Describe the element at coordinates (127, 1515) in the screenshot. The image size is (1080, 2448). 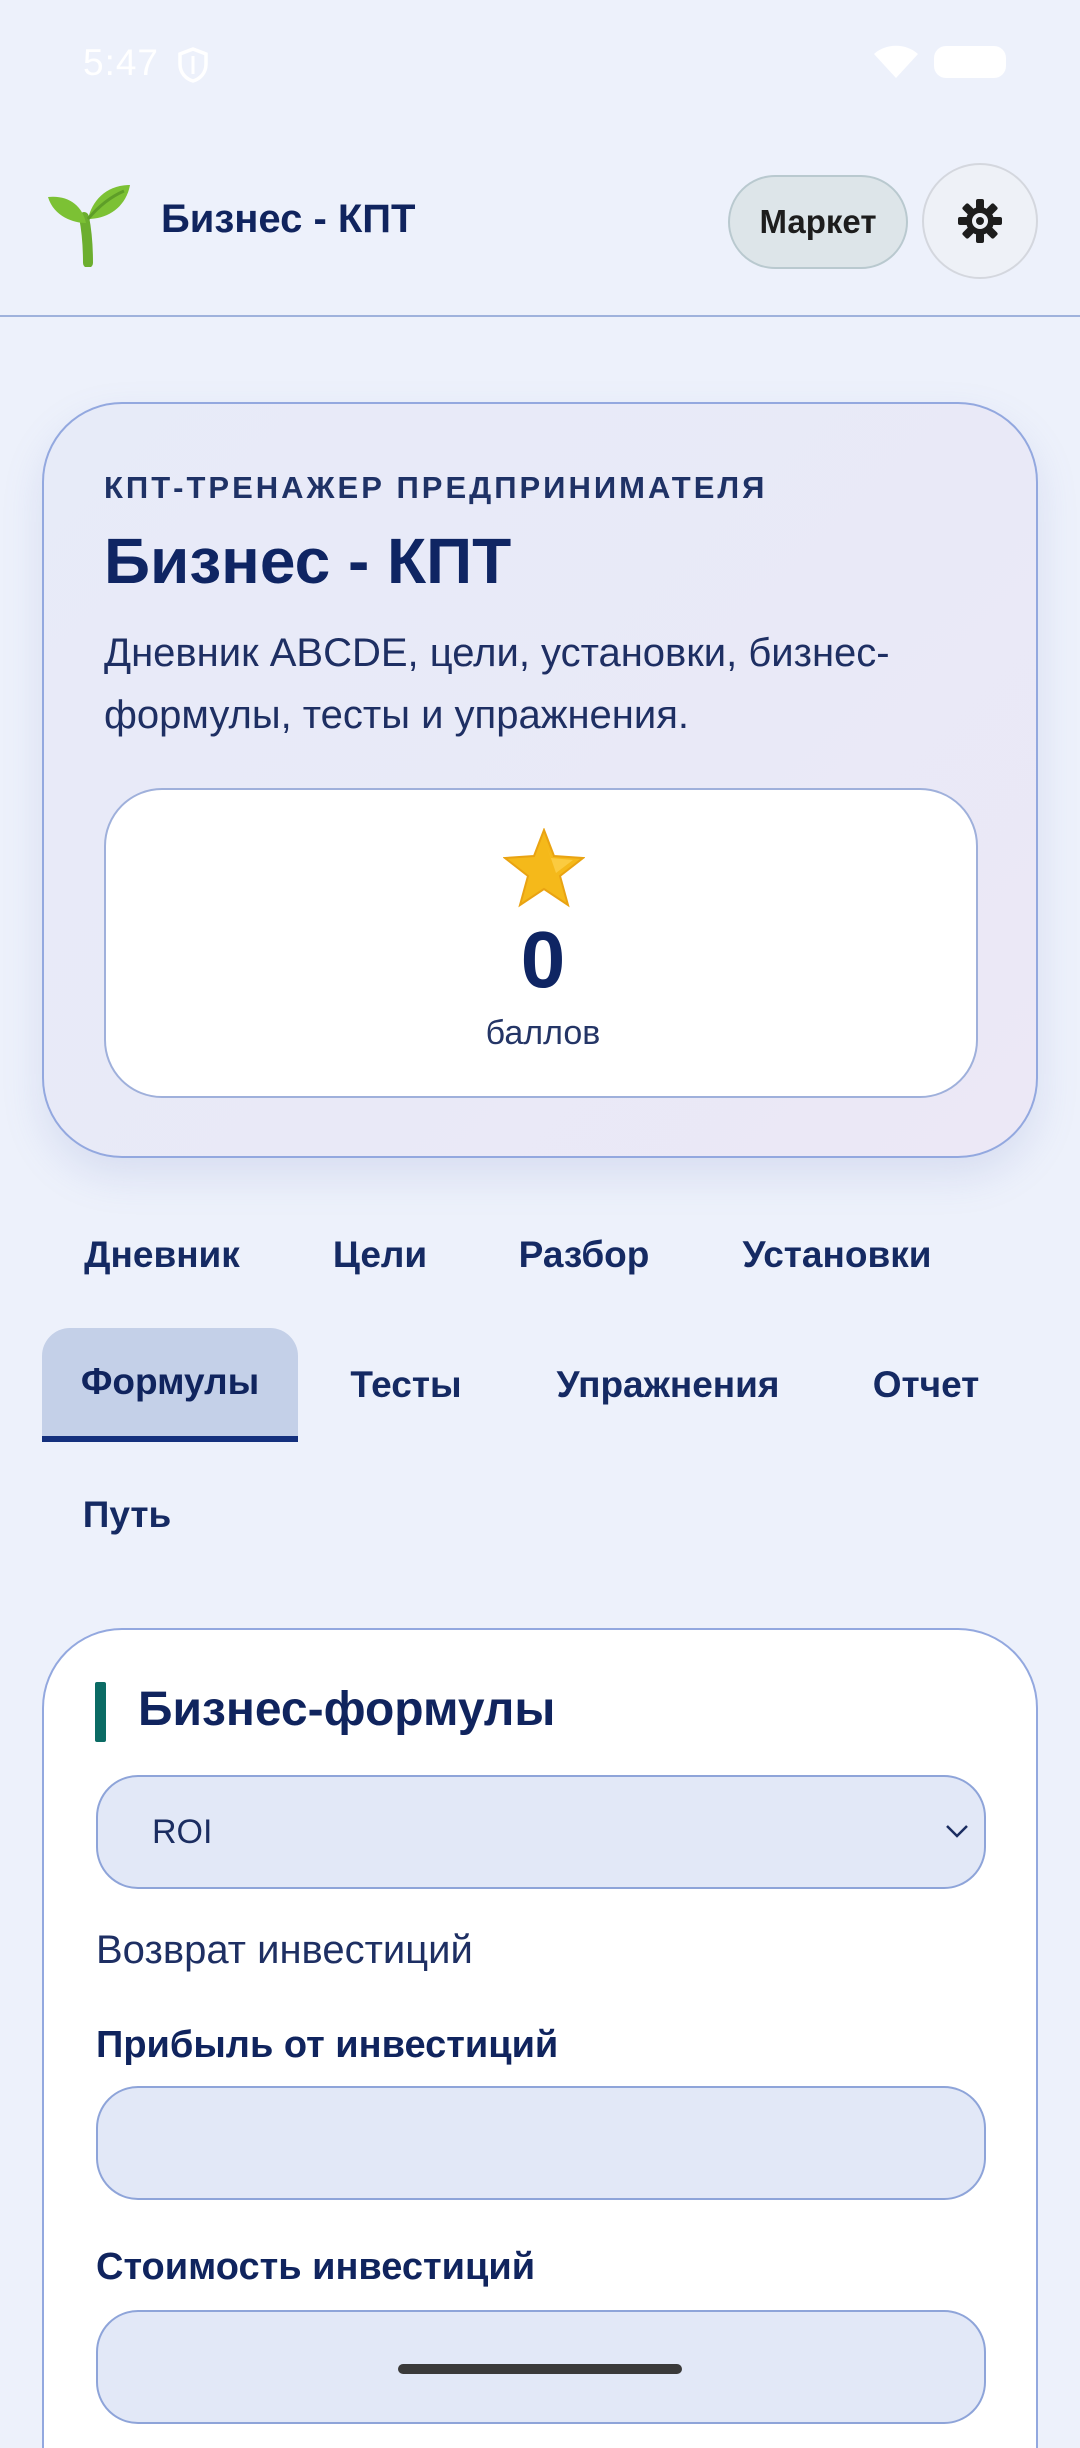
I see `tab-path: Путь` at that location.